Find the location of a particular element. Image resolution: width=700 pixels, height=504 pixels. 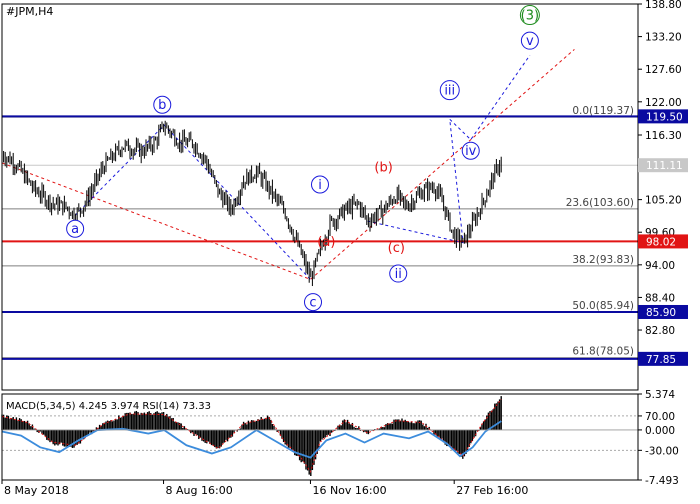

y-tick-label: 105.20 is located at coordinates (663, 201).